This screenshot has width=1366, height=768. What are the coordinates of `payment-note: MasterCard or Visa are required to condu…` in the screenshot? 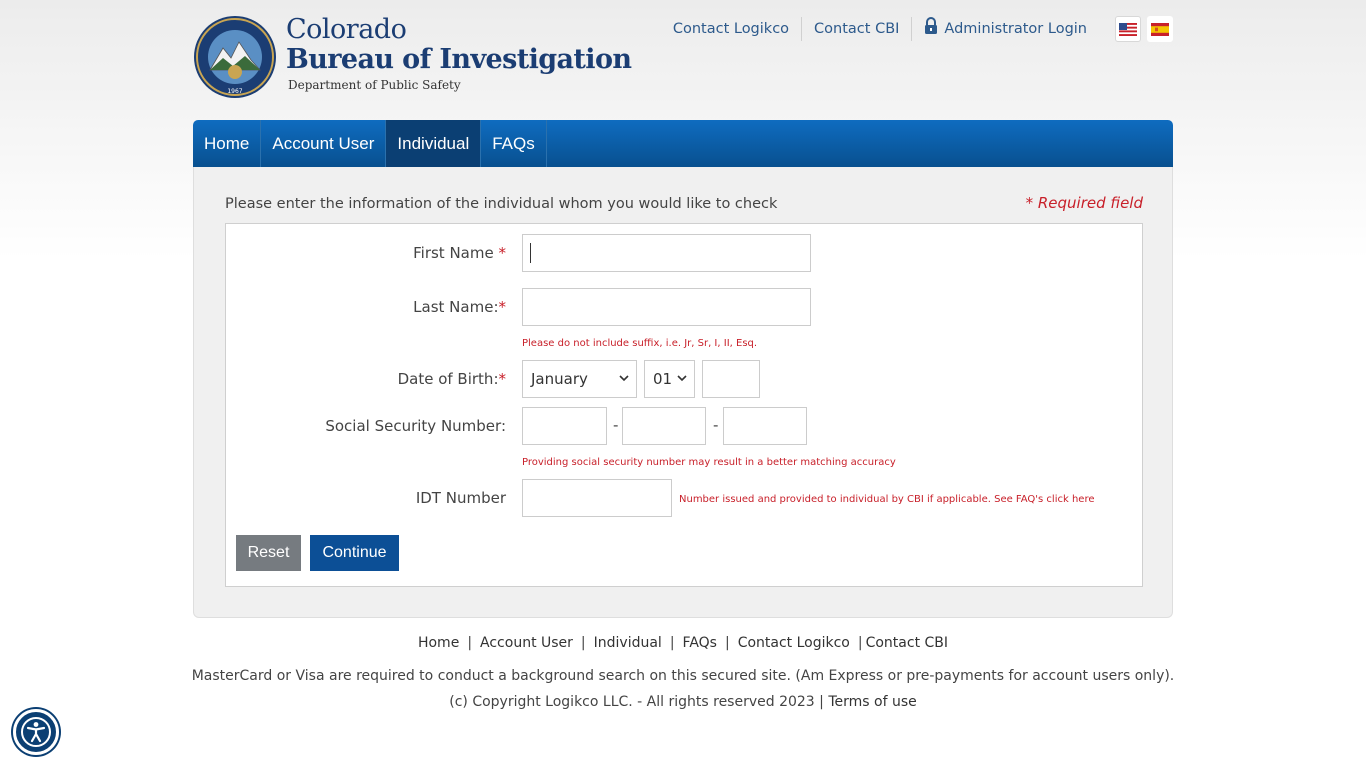 It's located at (683, 676).